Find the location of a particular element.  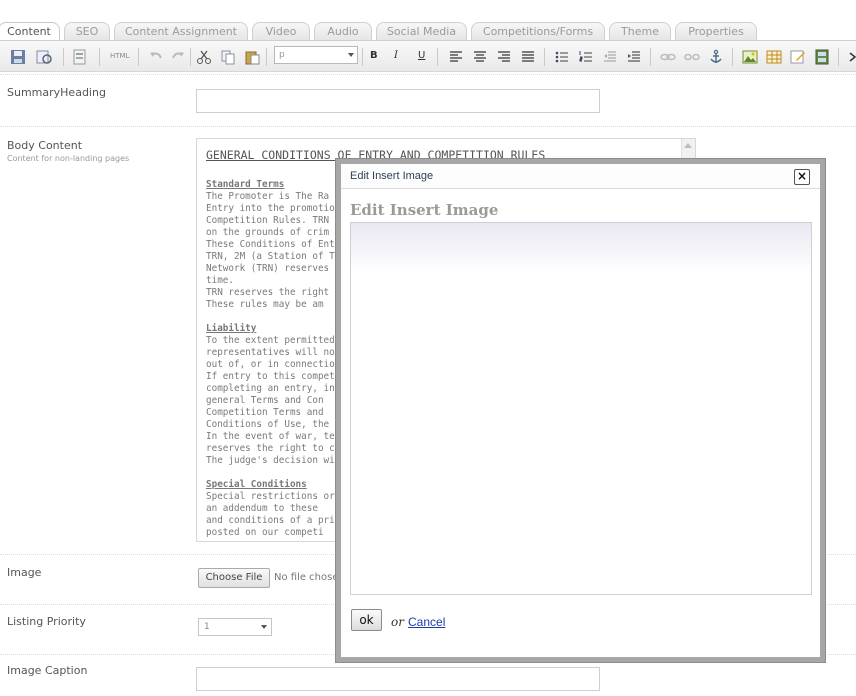

listing-priority-value: 1 is located at coordinates (207, 627).